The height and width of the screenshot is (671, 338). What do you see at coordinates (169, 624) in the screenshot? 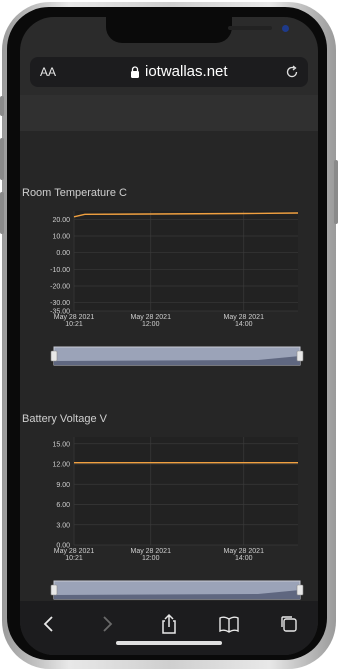
I see `share-icon` at bounding box center [169, 624].